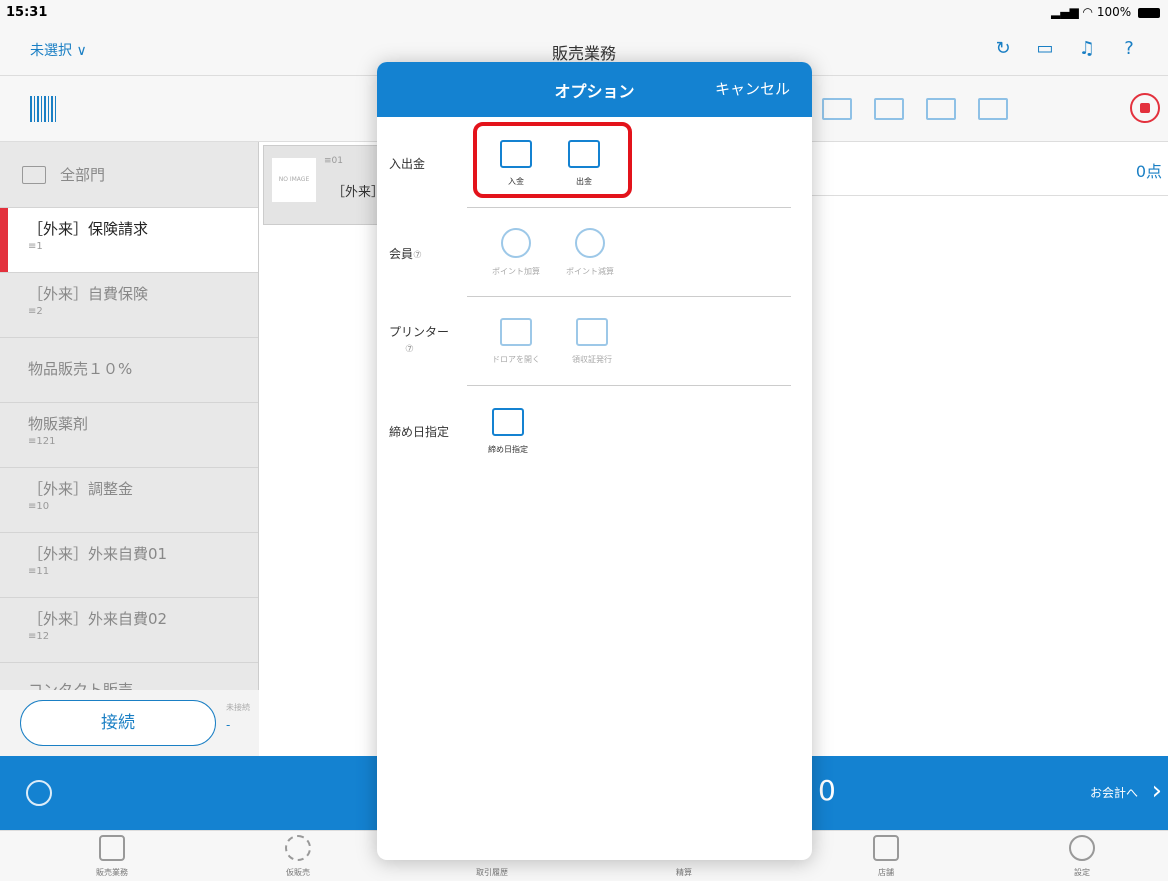 This screenshot has width=1168, height=881. Describe the element at coordinates (1087, 49) in the screenshot. I see `bell-icon: ♫` at that location.